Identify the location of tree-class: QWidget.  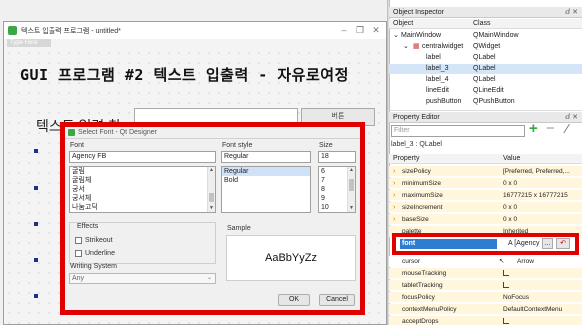
(487, 46).